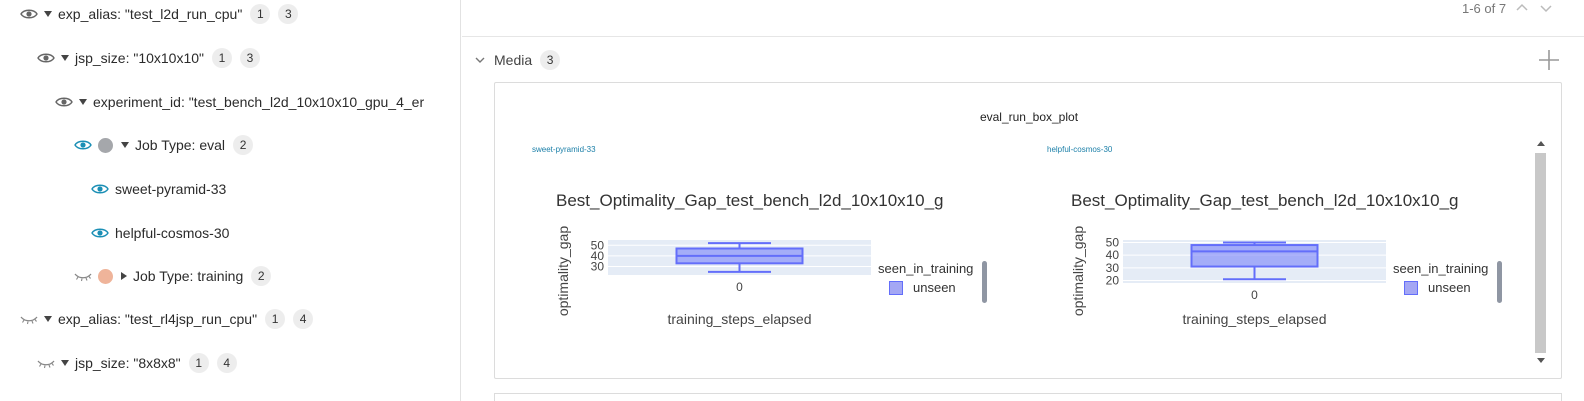 The height and width of the screenshot is (401, 1584). What do you see at coordinates (1541, 144) in the screenshot?
I see `scroll-up-arrow-icon` at bounding box center [1541, 144].